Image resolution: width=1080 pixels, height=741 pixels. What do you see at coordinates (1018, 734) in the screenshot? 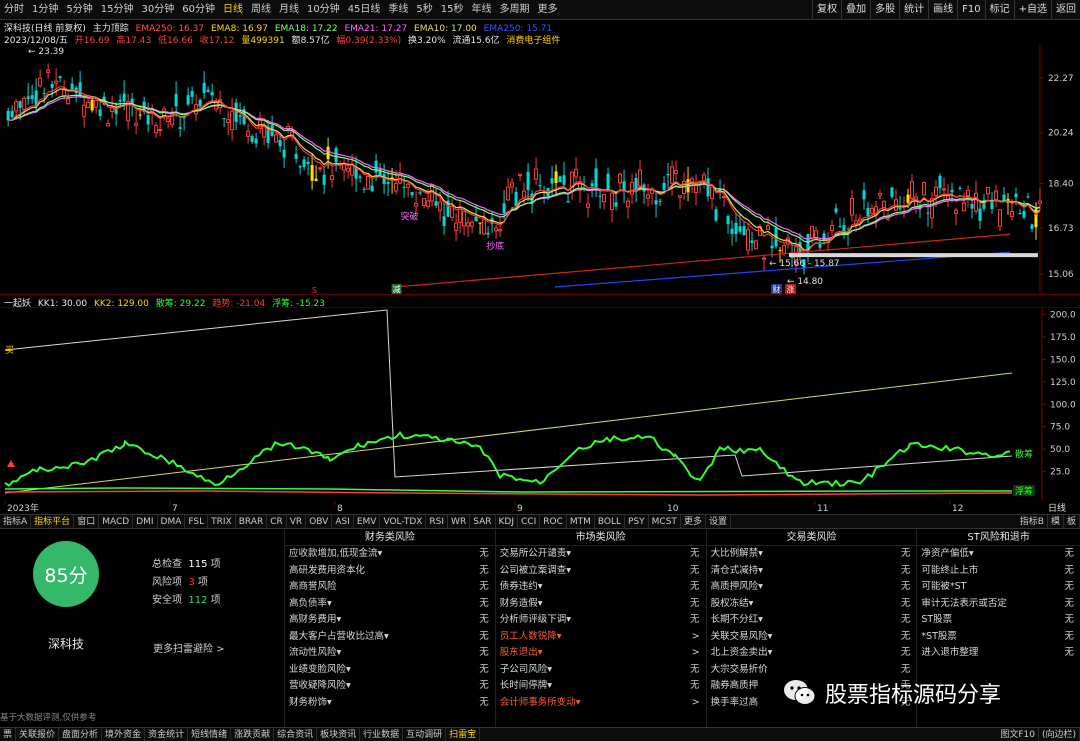
I see `bottom-right-link: 图文F10` at bounding box center [1018, 734].